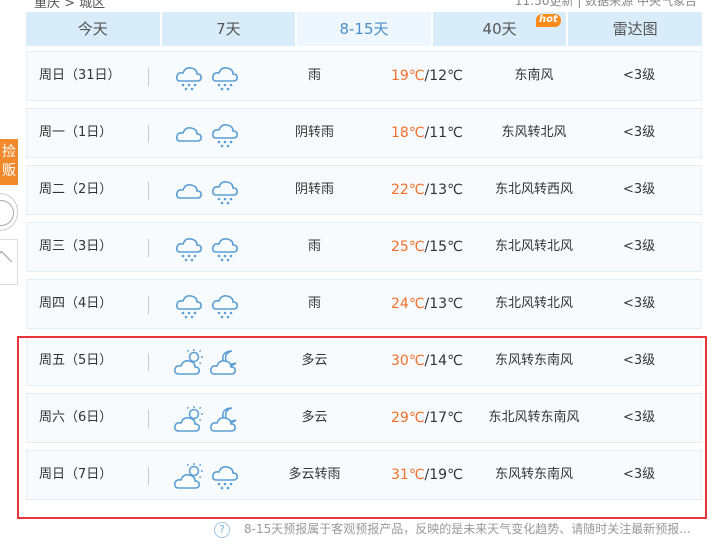  What do you see at coordinates (427, 190) in the screenshot?
I see `forecast-temperature: 22℃/13℃` at bounding box center [427, 190].